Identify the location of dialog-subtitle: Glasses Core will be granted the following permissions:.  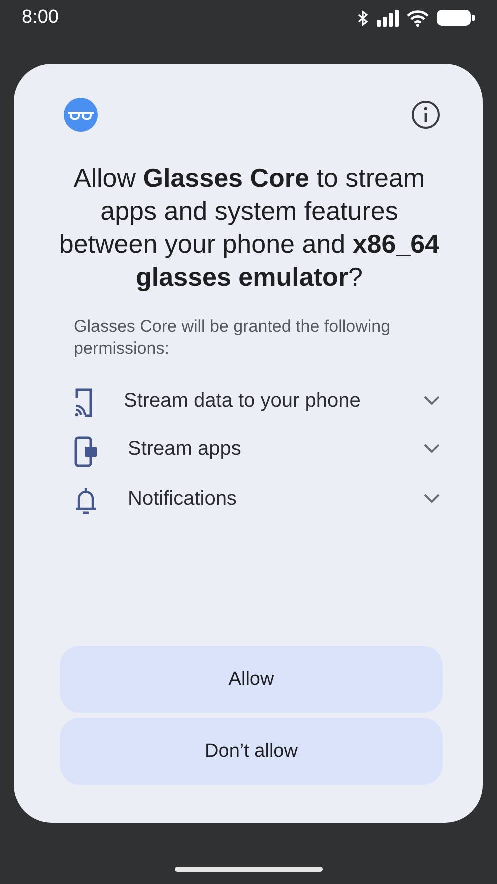
(232, 338).